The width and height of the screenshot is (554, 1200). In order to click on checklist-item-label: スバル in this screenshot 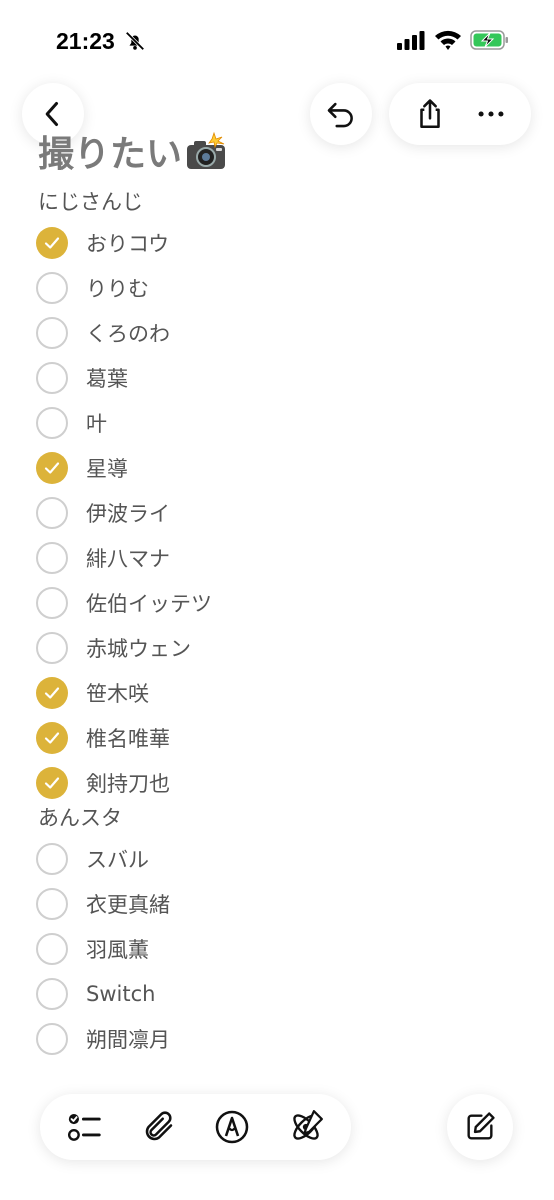, I will do `click(117, 859)`.